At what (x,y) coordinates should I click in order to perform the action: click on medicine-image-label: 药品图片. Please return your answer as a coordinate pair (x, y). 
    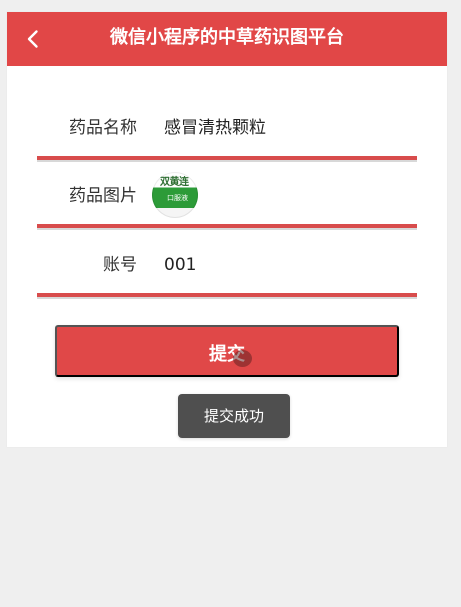
    Looking at the image, I should click on (103, 196).